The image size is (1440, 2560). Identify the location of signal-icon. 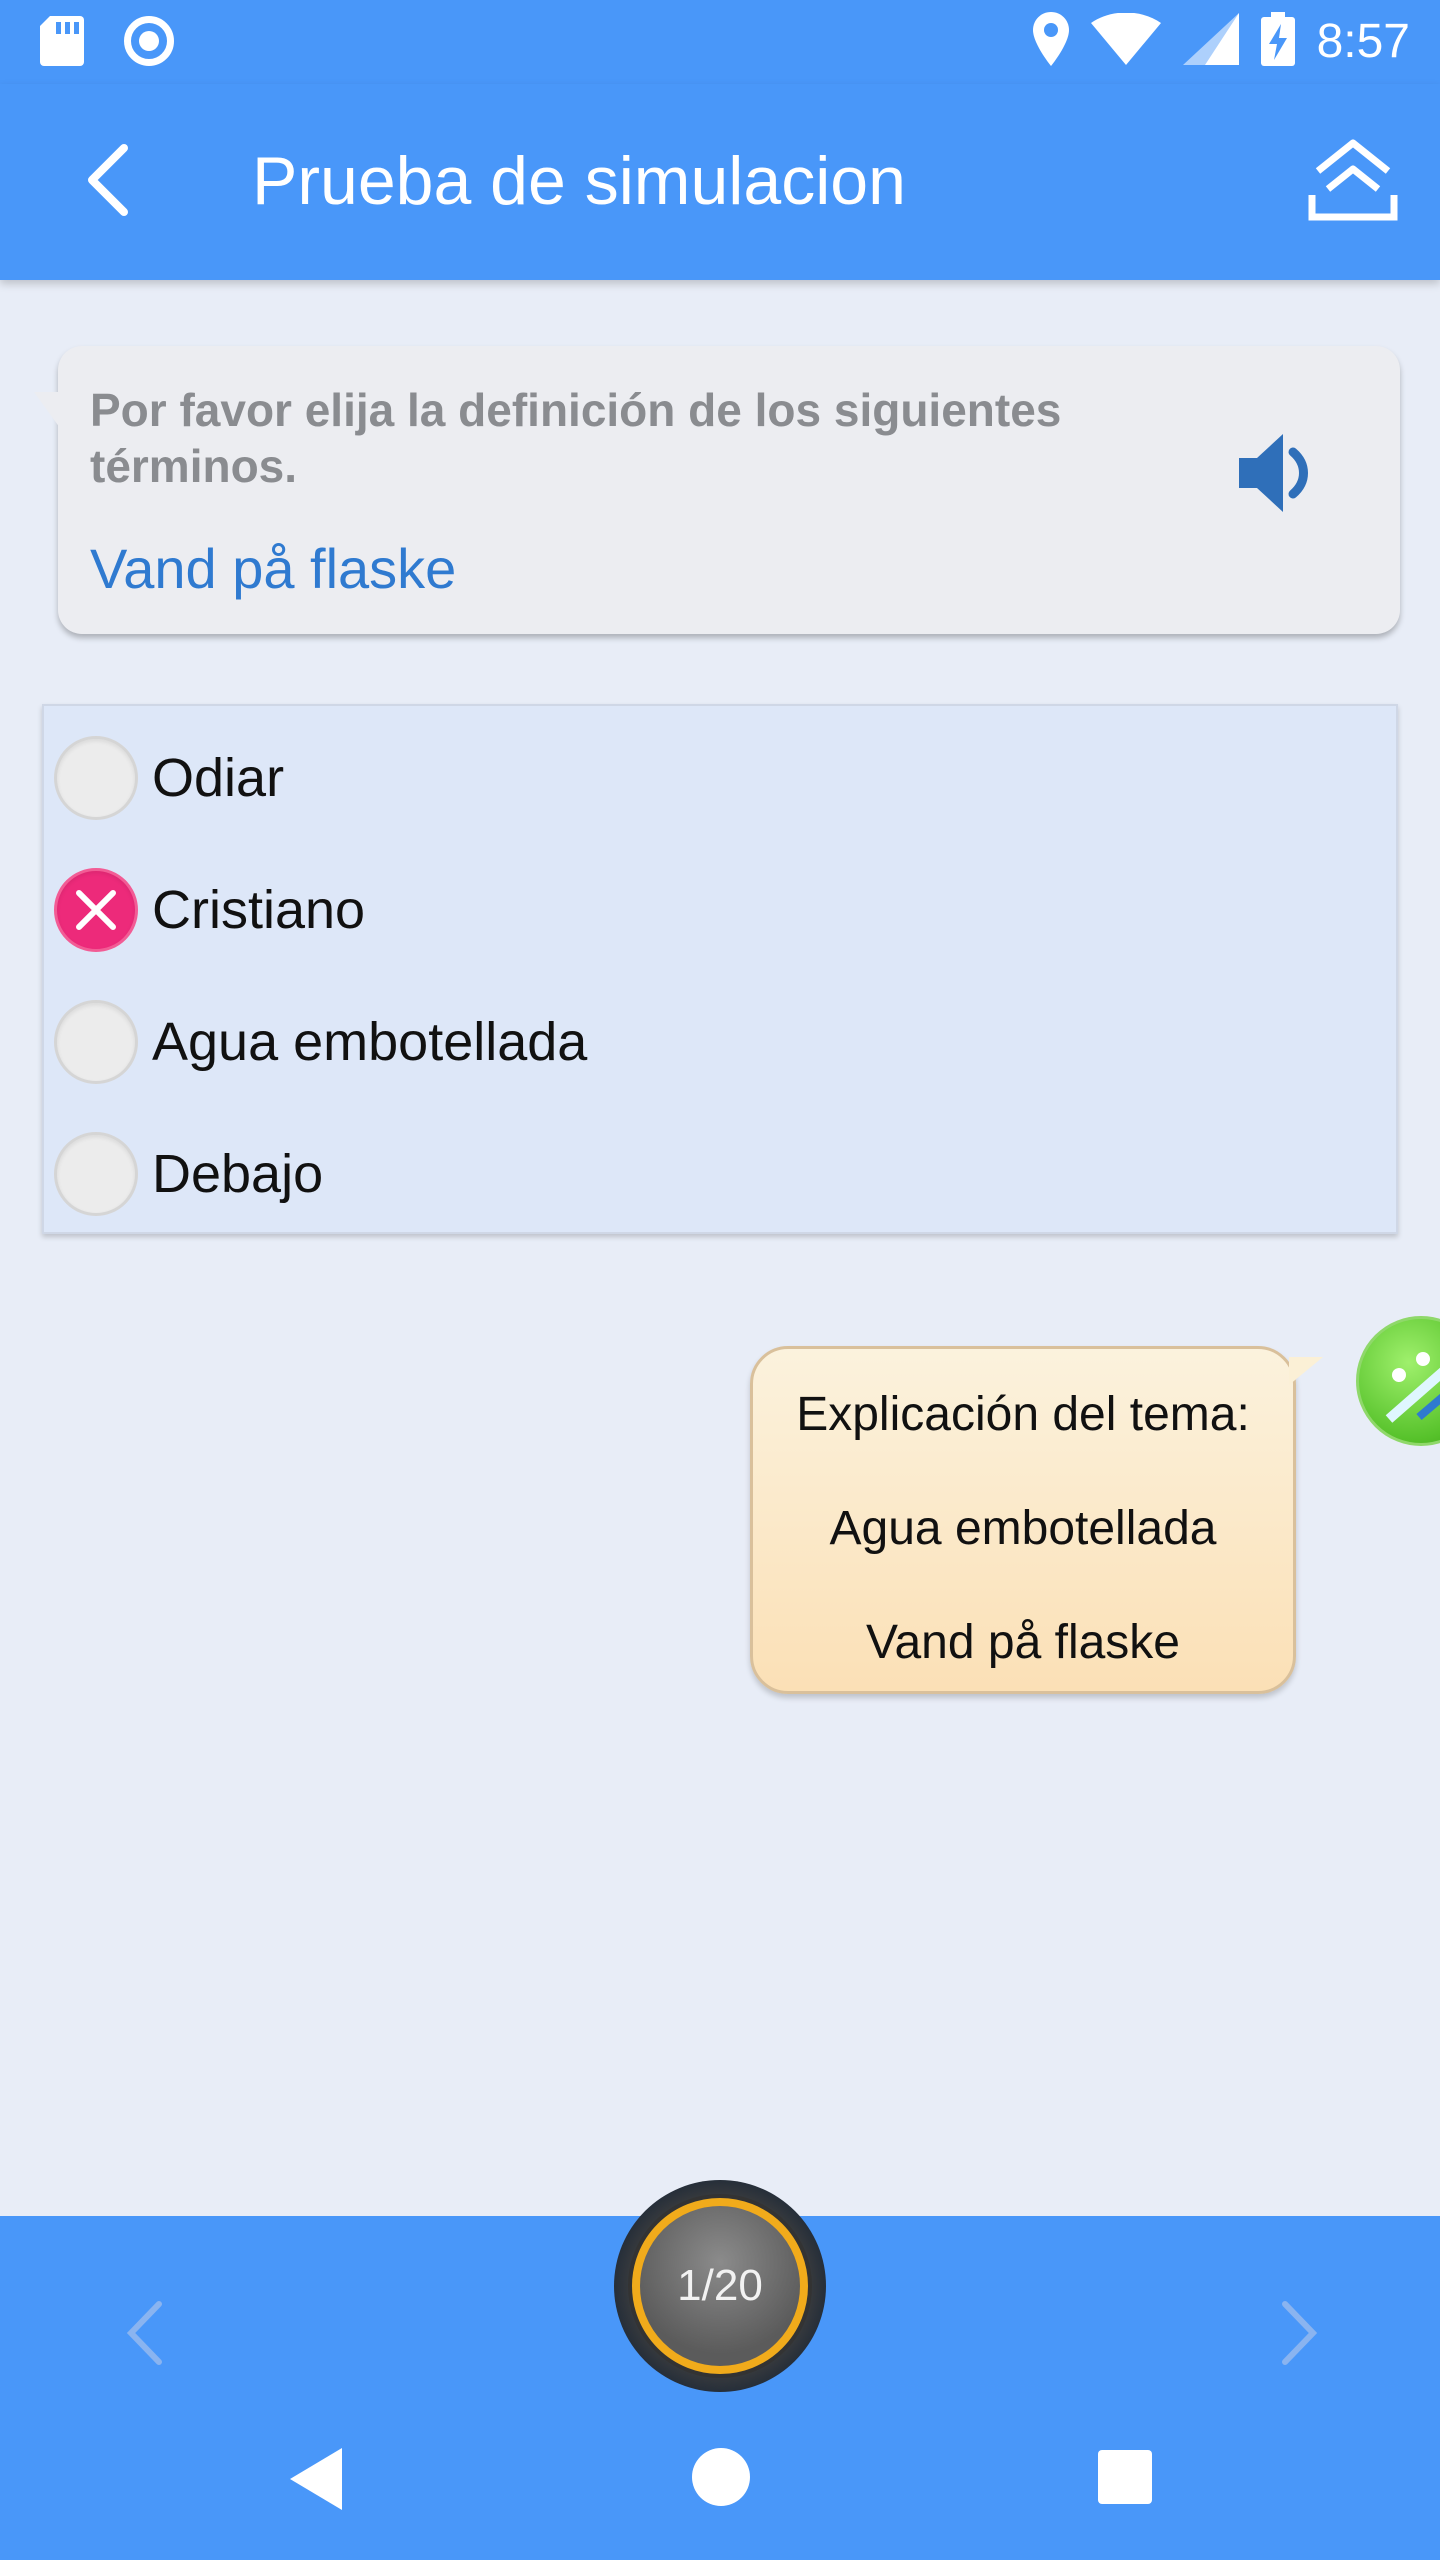
(1210, 41).